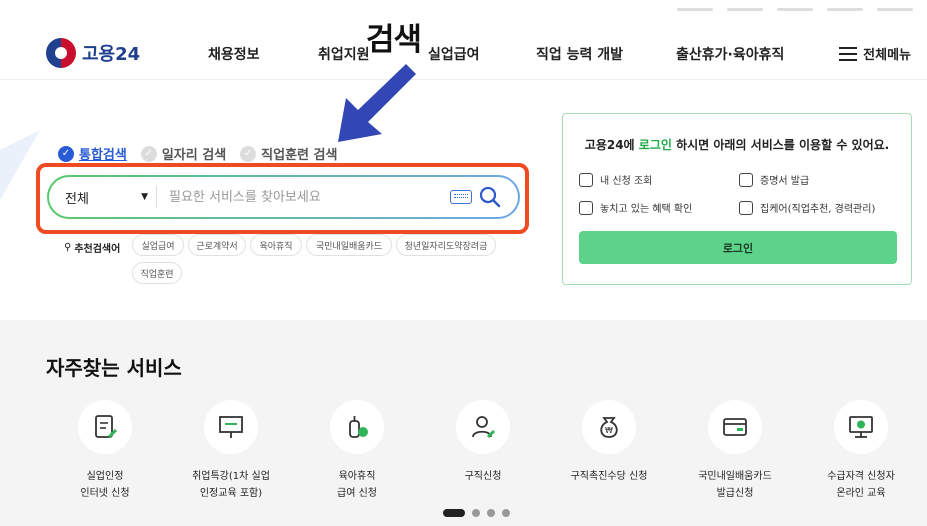 The width and height of the screenshot is (927, 526). What do you see at coordinates (231, 485) in the screenshot?
I see `service-item-label: 취업특강(1차 실업 인정교육 포함)` at bounding box center [231, 485].